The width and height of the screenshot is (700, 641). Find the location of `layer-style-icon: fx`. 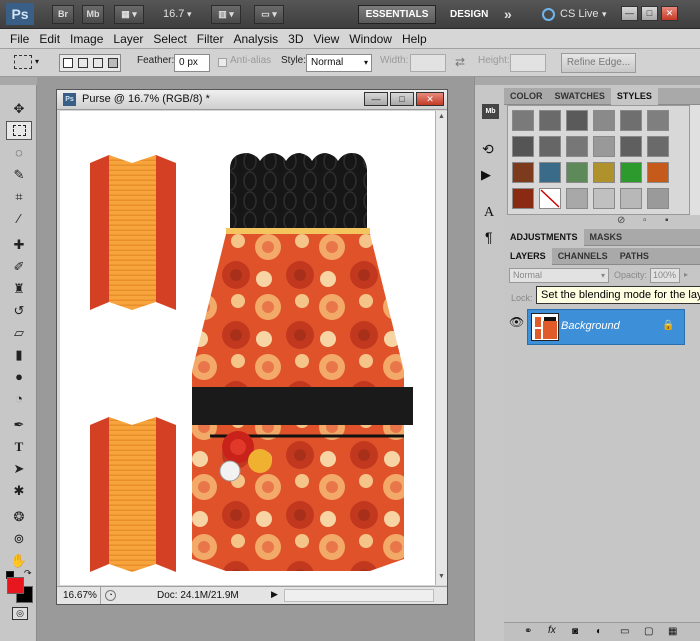

layer-style-icon: fx is located at coordinates (552, 630).